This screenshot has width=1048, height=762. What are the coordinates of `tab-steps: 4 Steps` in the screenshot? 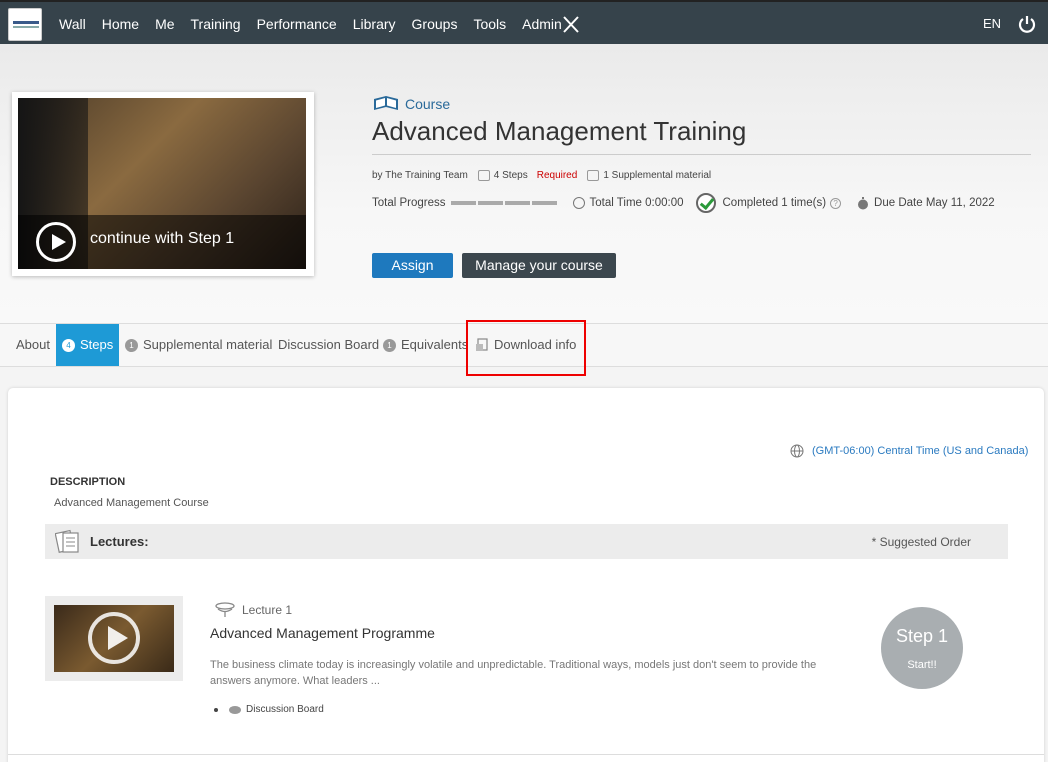 It's located at (88, 345).